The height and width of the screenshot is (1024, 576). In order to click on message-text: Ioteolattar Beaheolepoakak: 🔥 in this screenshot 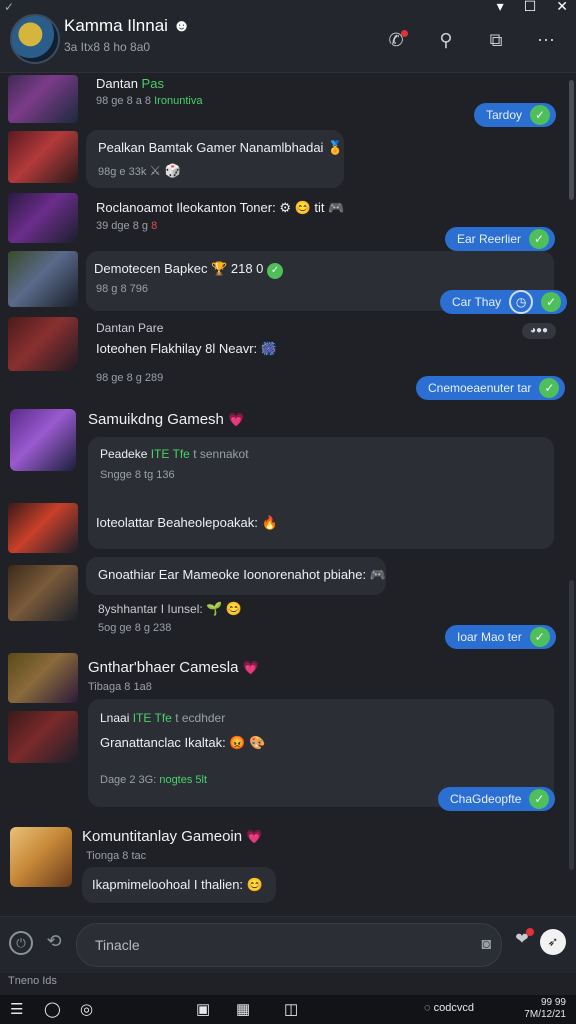, I will do `click(187, 522)`.